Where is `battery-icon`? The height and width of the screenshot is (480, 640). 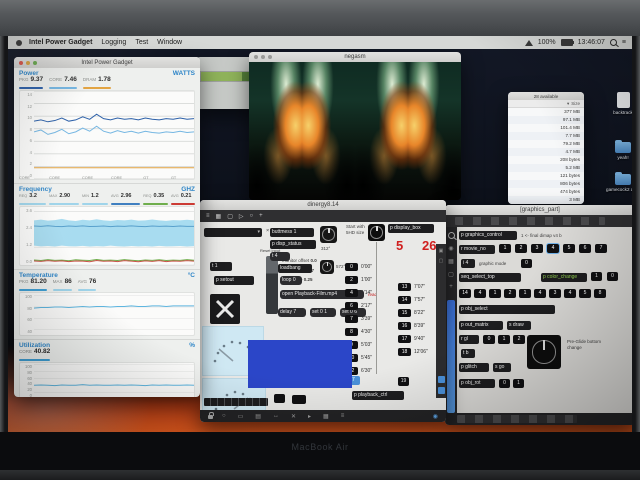
battery-icon is located at coordinates (567, 42).